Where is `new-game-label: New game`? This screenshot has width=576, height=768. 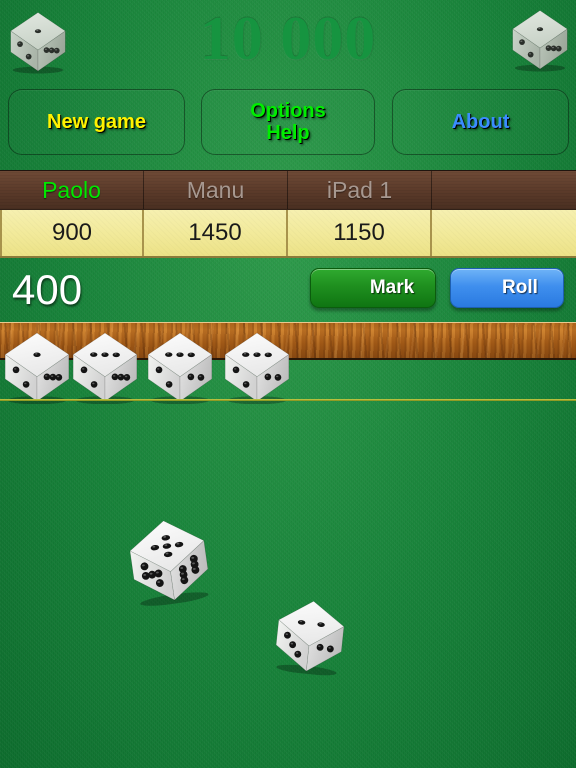
new-game-label: New game is located at coordinates (96, 121).